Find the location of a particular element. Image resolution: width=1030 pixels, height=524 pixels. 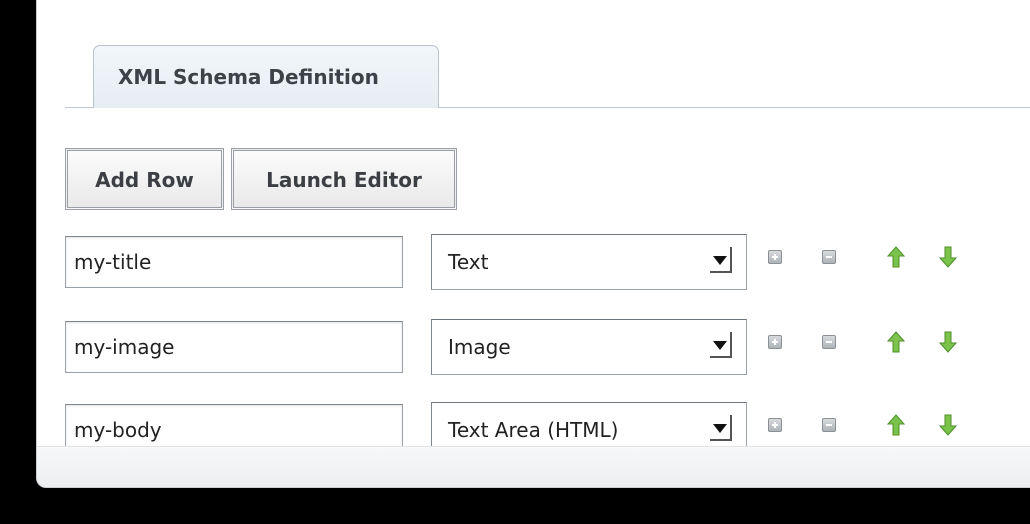

schema-row: Image is located at coordinates (545, 347).